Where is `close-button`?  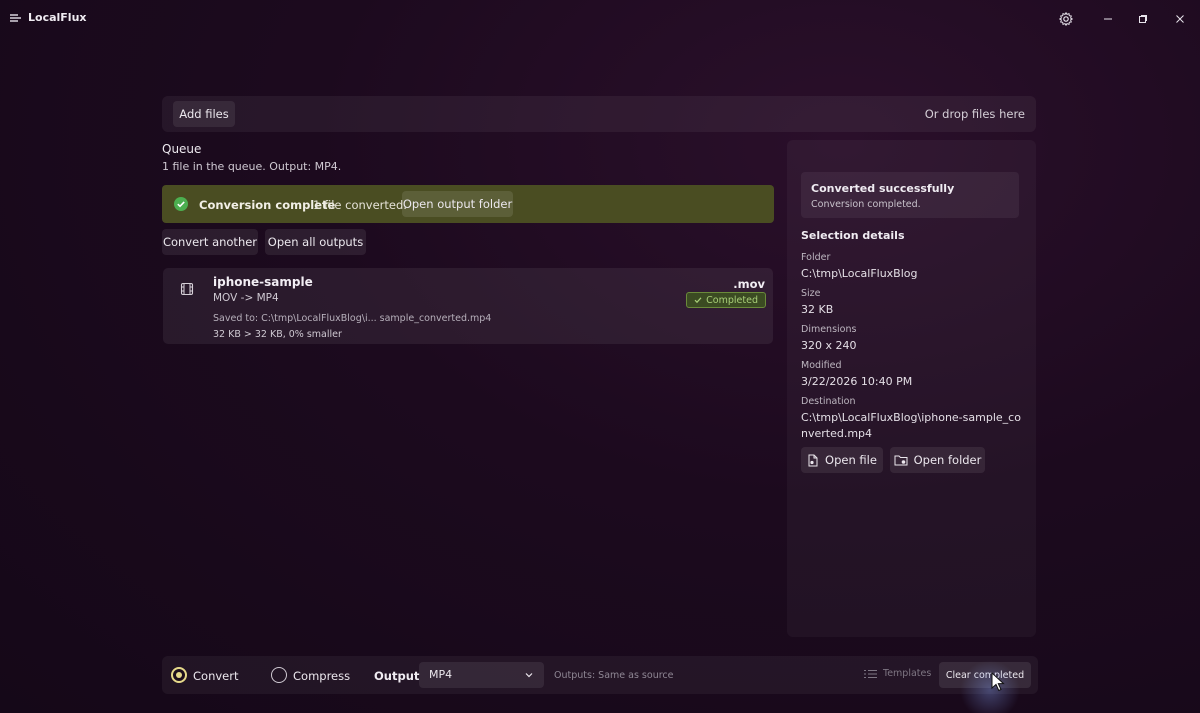
close-button is located at coordinates (1180, 19).